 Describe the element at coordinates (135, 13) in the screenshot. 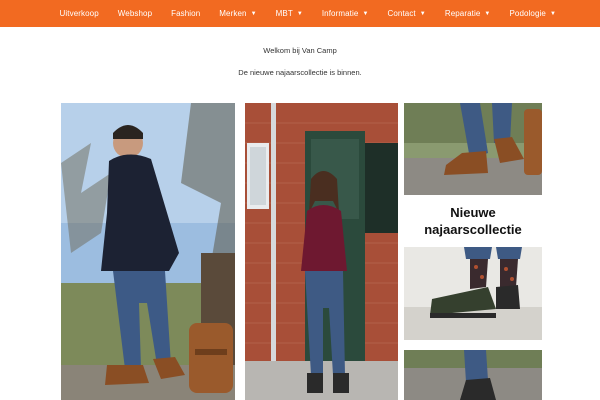

I see `nav-item-webshop: Webshop` at that location.